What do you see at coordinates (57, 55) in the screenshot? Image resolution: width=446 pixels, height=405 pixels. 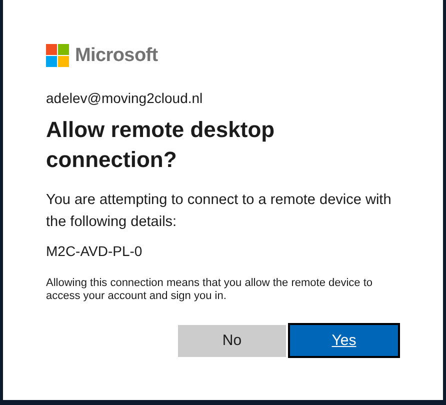 I see `logo-icon` at bounding box center [57, 55].